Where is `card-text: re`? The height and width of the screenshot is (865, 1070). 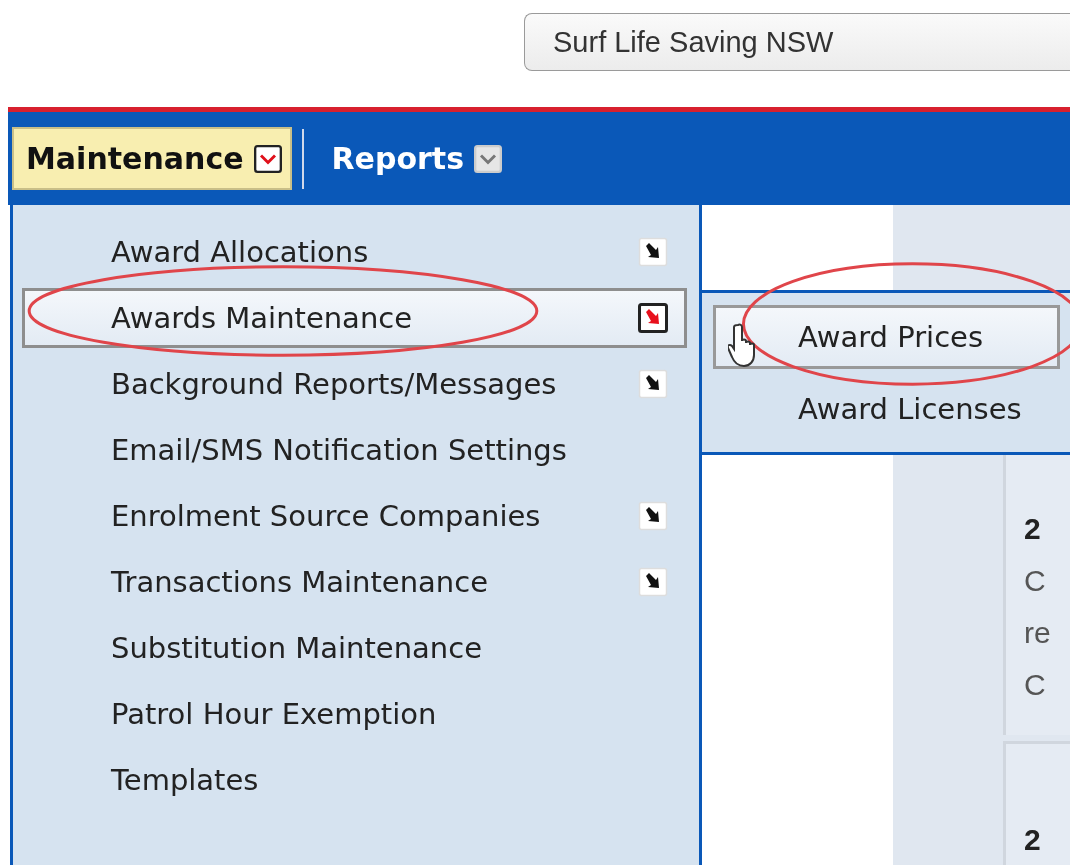 card-text: re is located at coordinates (1038, 633).